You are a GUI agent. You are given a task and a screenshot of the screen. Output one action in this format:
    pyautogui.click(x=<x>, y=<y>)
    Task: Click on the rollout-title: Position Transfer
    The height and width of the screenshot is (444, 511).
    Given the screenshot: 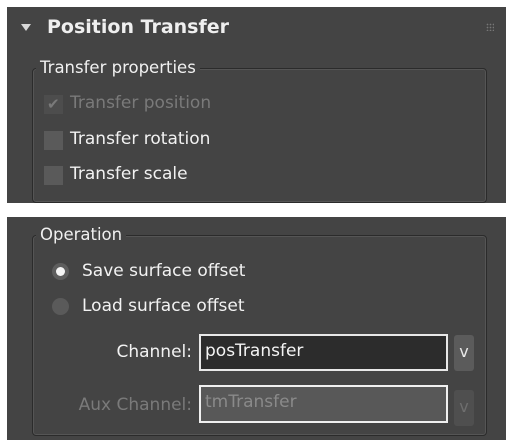 What is the action you would take?
    pyautogui.click(x=138, y=27)
    